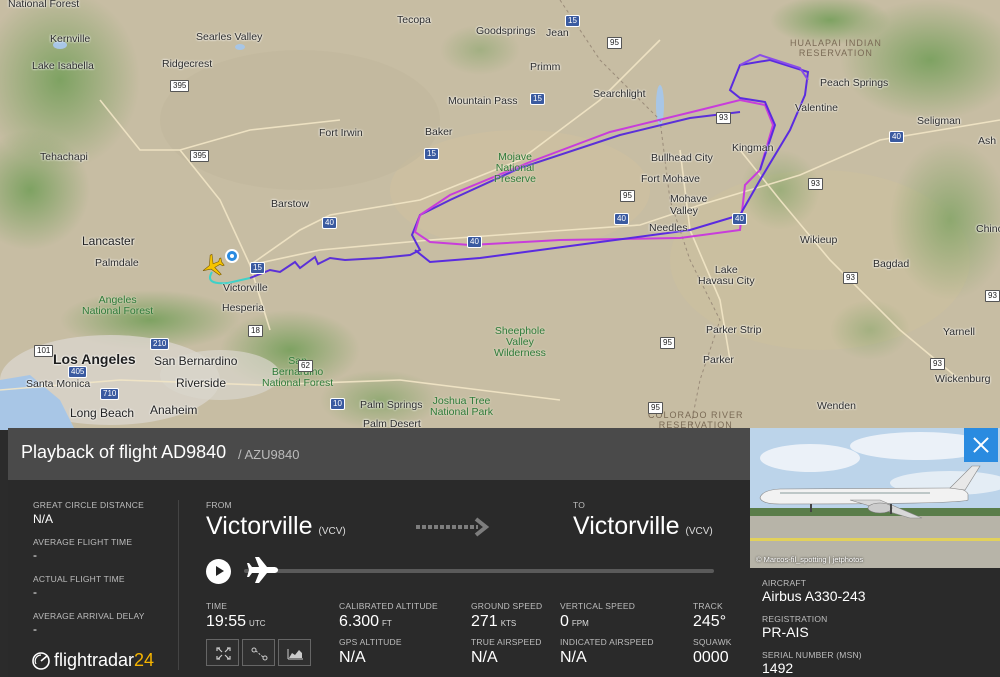 The height and width of the screenshot is (677, 1000). What do you see at coordinates (785, 632) in the screenshot?
I see `registration-value: PR-AIS` at bounding box center [785, 632].